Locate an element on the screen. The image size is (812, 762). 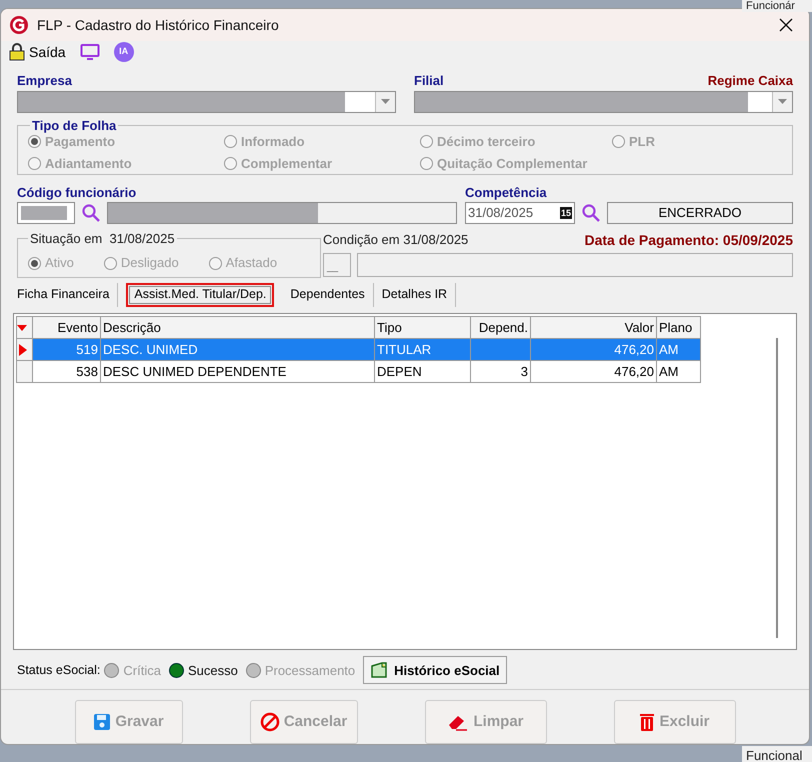
monitor-button is located at coordinates (90, 52).